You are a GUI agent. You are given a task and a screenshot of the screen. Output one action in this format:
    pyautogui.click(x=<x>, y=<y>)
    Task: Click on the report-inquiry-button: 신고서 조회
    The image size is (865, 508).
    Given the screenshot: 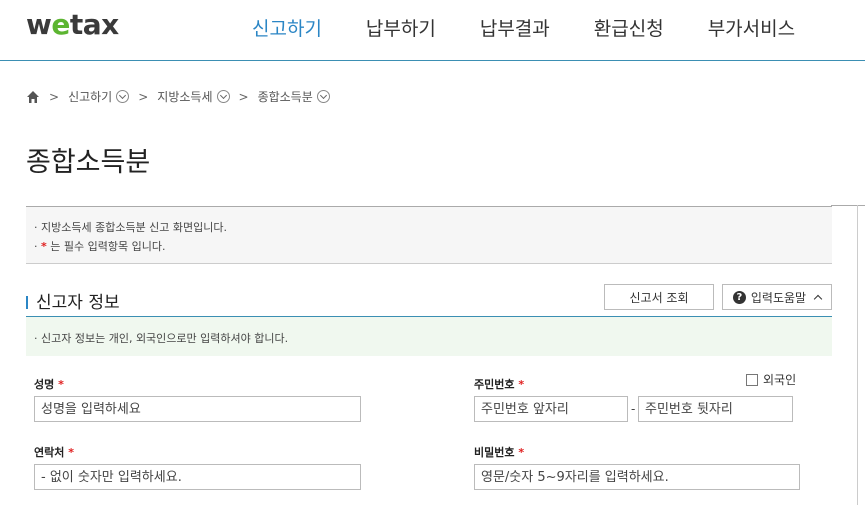 What is the action you would take?
    pyautogui.click(x=659, y=297)
    